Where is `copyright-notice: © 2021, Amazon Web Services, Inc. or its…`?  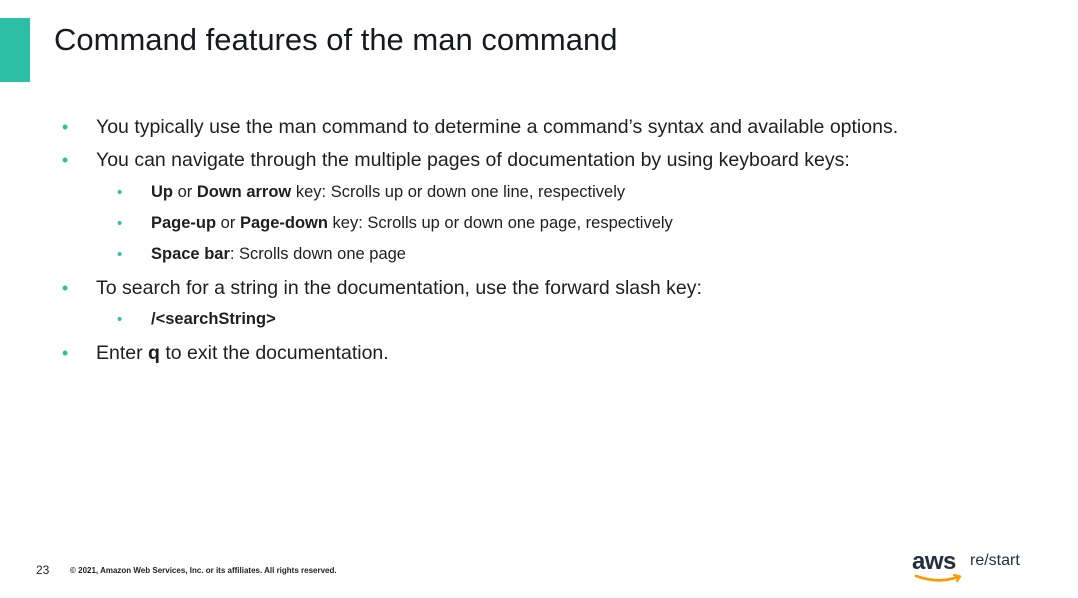
copyright-notice: © 2021, Amazon Web Services, Inc. or its… is located at coordinates (203, 570).